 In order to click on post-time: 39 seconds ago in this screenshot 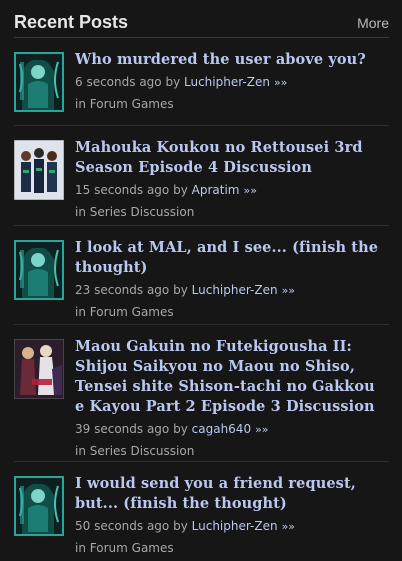, I will do `click(122, 429)`.